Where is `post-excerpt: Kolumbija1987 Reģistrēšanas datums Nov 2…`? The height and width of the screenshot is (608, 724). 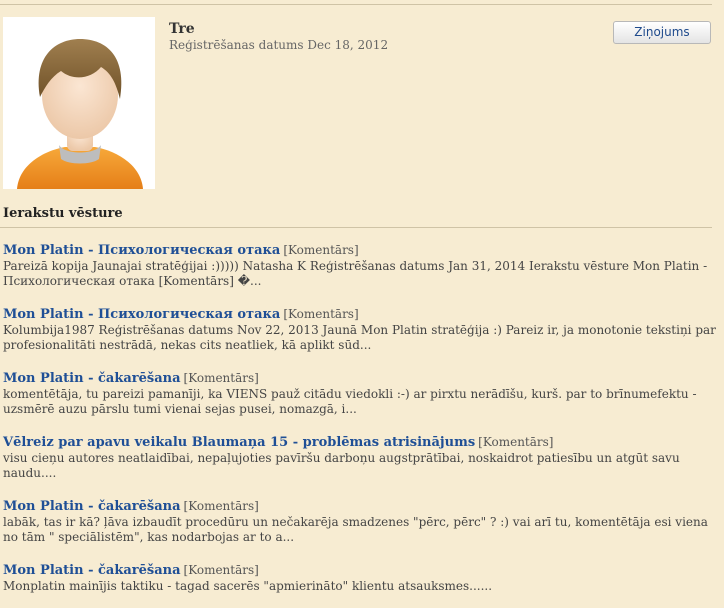
post-excerpt: Kolumbija1987 Reģistrēšanas datums Nov 2… is located at coordinates (359, 337).